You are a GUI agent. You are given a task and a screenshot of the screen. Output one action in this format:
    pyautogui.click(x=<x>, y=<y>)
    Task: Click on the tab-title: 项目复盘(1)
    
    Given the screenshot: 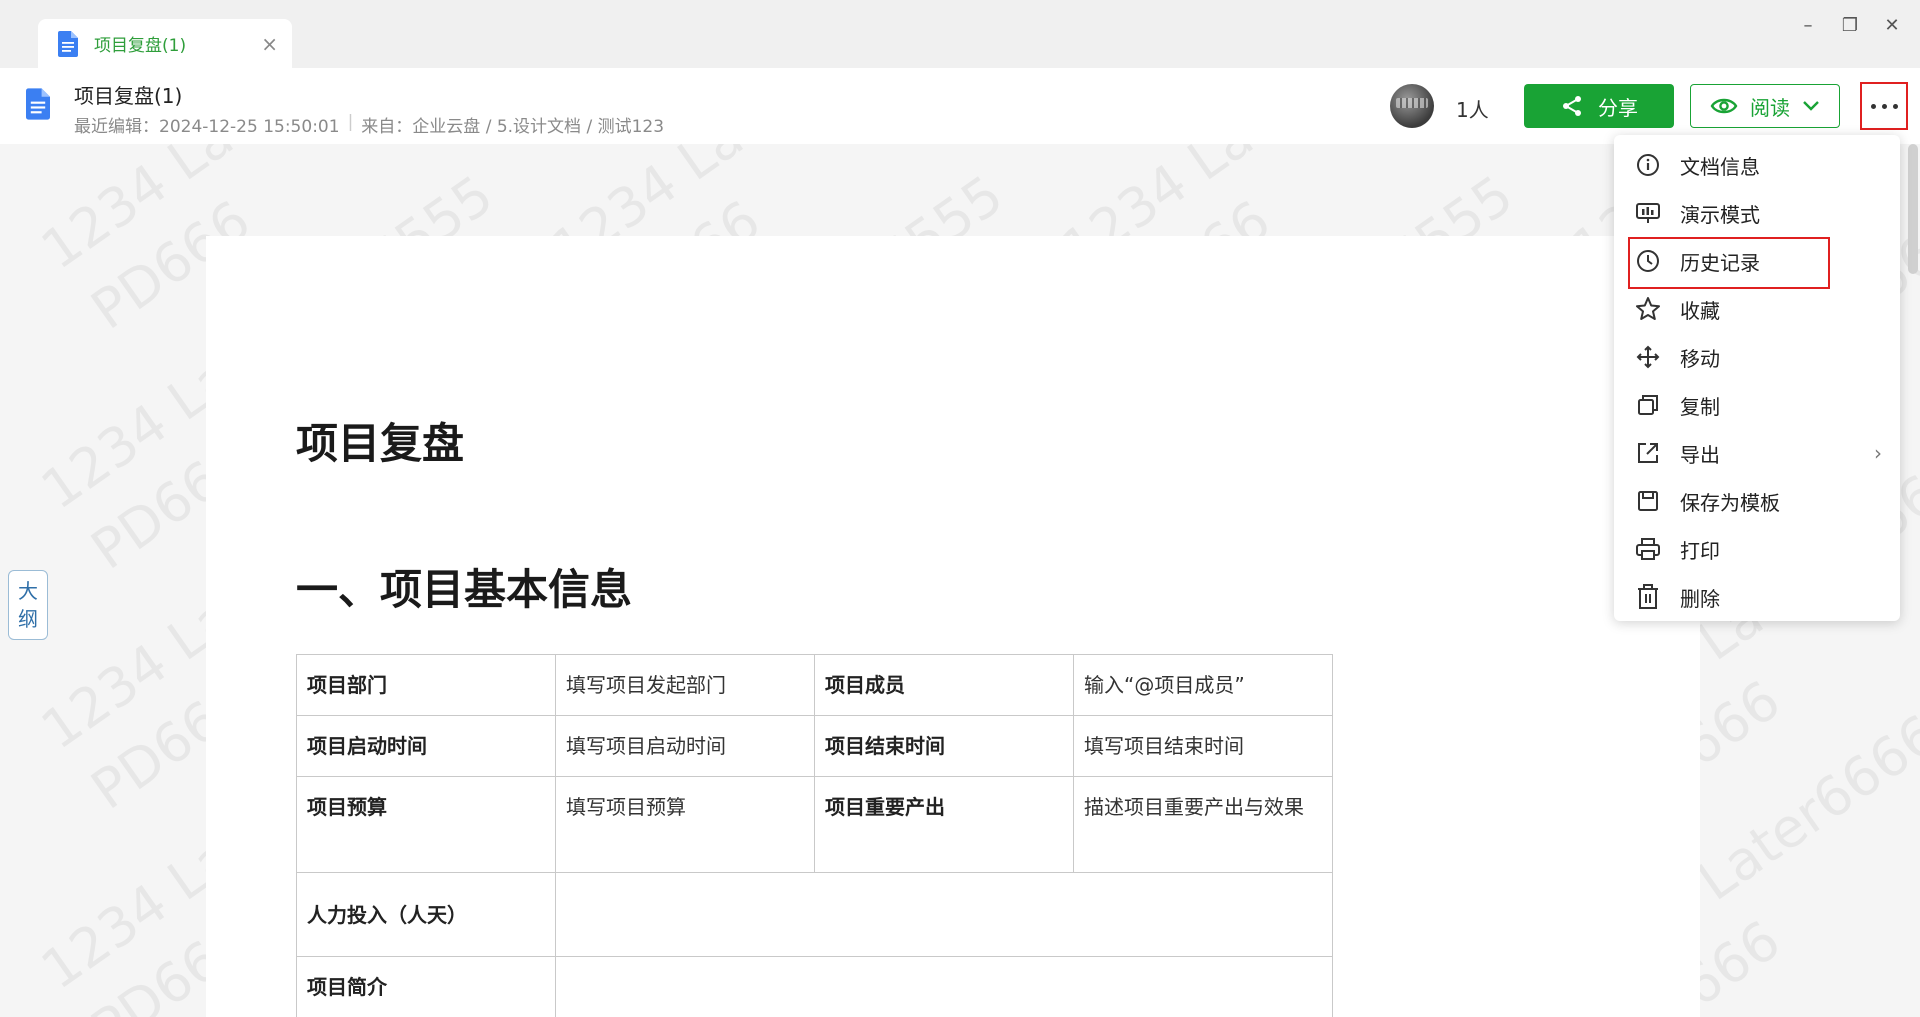 What is the action you would take?
    pyautogui.click(x=140, y=46)
    